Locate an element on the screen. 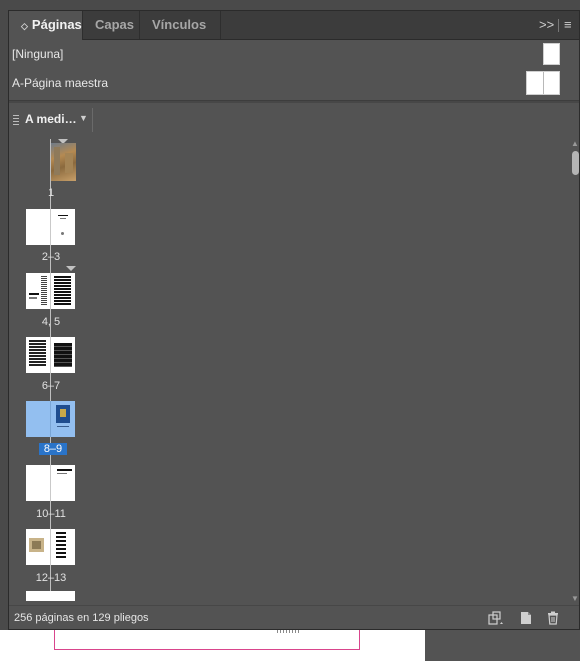 This screenshot has width=580, height=661. trash-icon is located at coordinates (553, 618).